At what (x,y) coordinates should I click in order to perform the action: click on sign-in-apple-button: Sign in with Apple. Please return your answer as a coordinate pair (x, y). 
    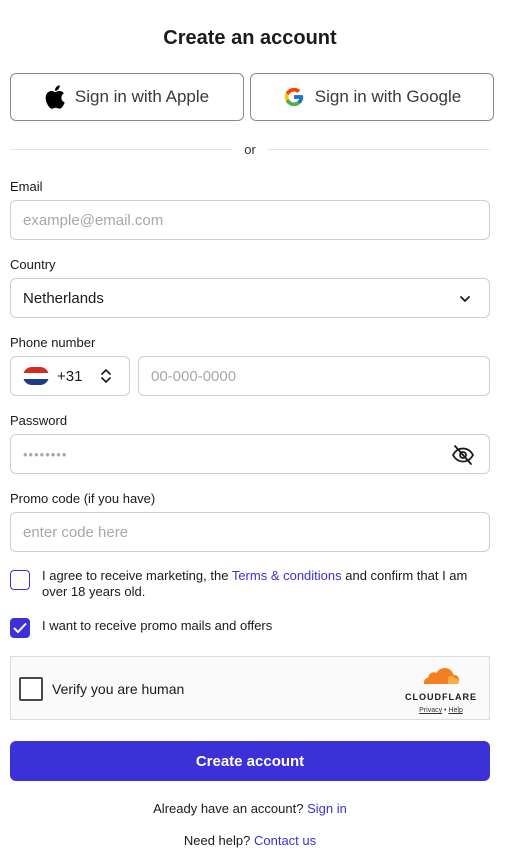
    Looking at the image, I should click on (127, 97).